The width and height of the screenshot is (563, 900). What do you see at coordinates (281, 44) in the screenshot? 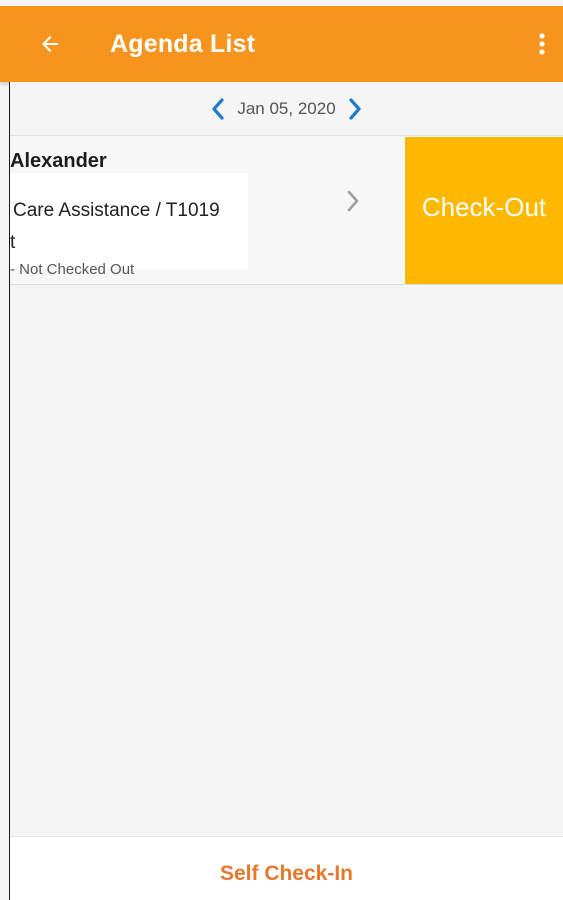
I see `app-bar: Agenda List` at bounding box center [281, 44].